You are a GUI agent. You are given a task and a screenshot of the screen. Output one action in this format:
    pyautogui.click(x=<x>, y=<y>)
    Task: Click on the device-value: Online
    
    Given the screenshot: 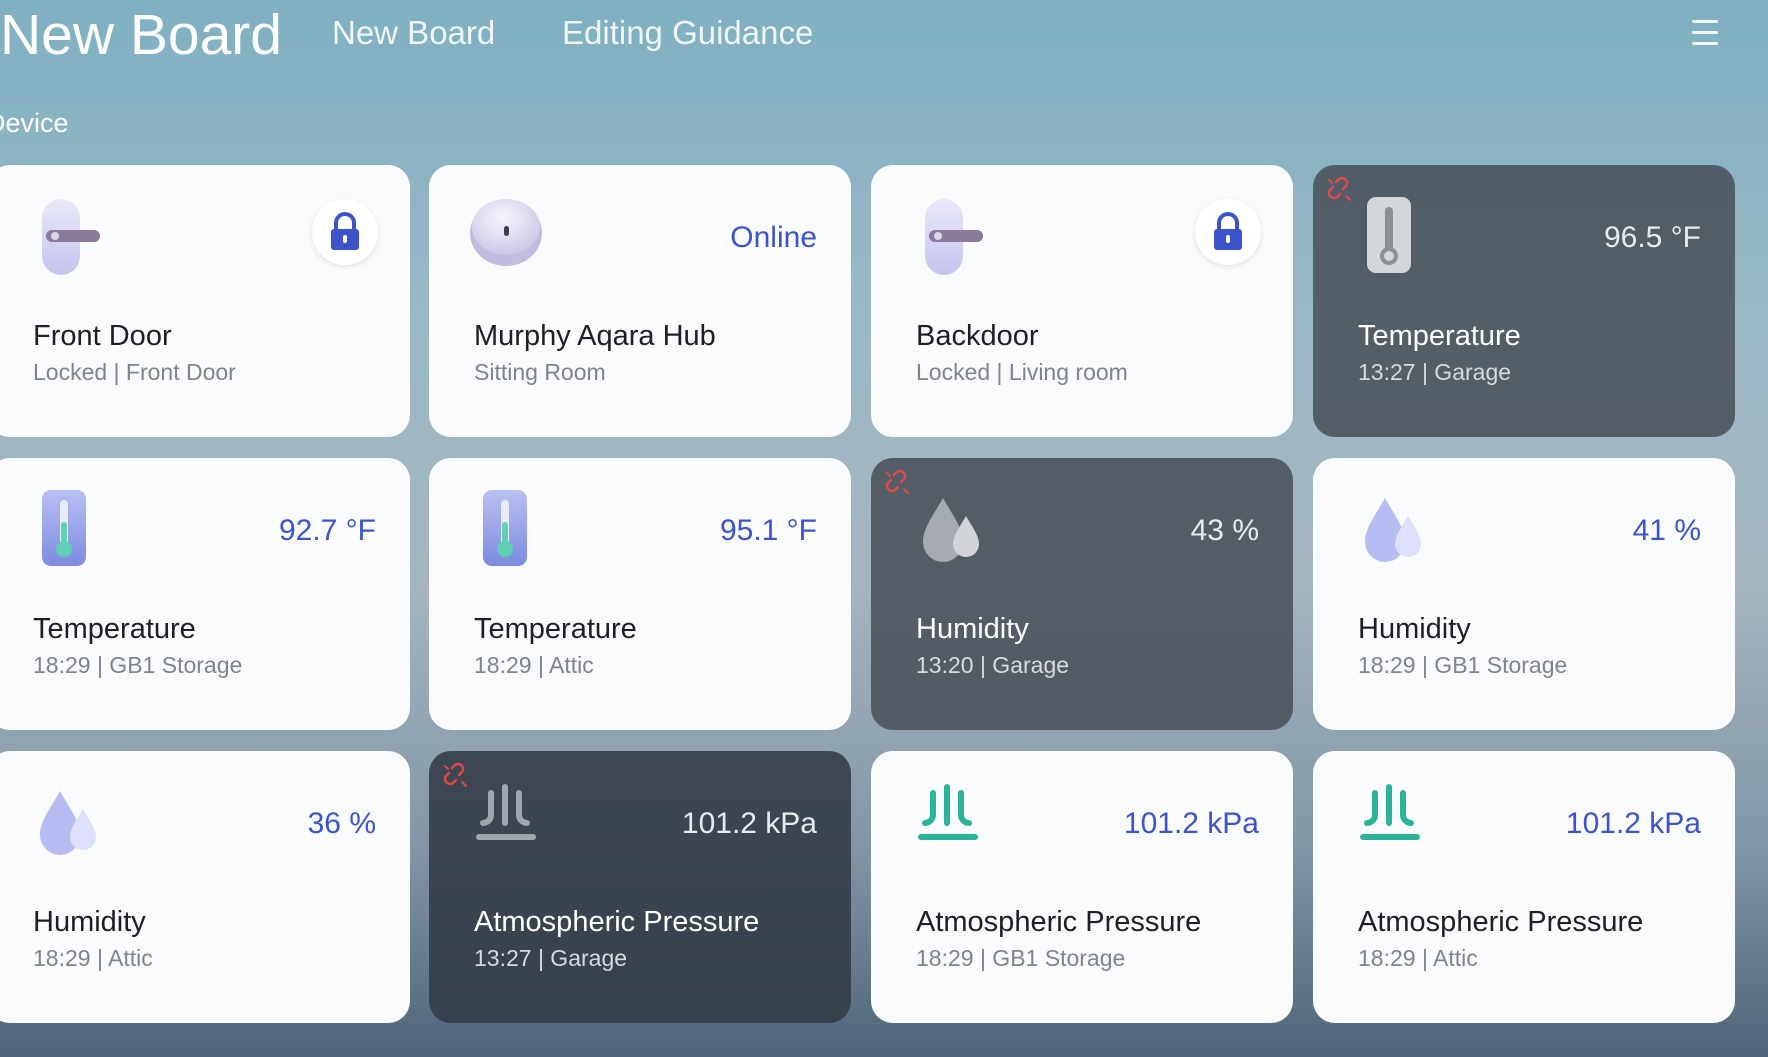 What is the action you would take?
    pyautogui.click(x=773, y=237)
    